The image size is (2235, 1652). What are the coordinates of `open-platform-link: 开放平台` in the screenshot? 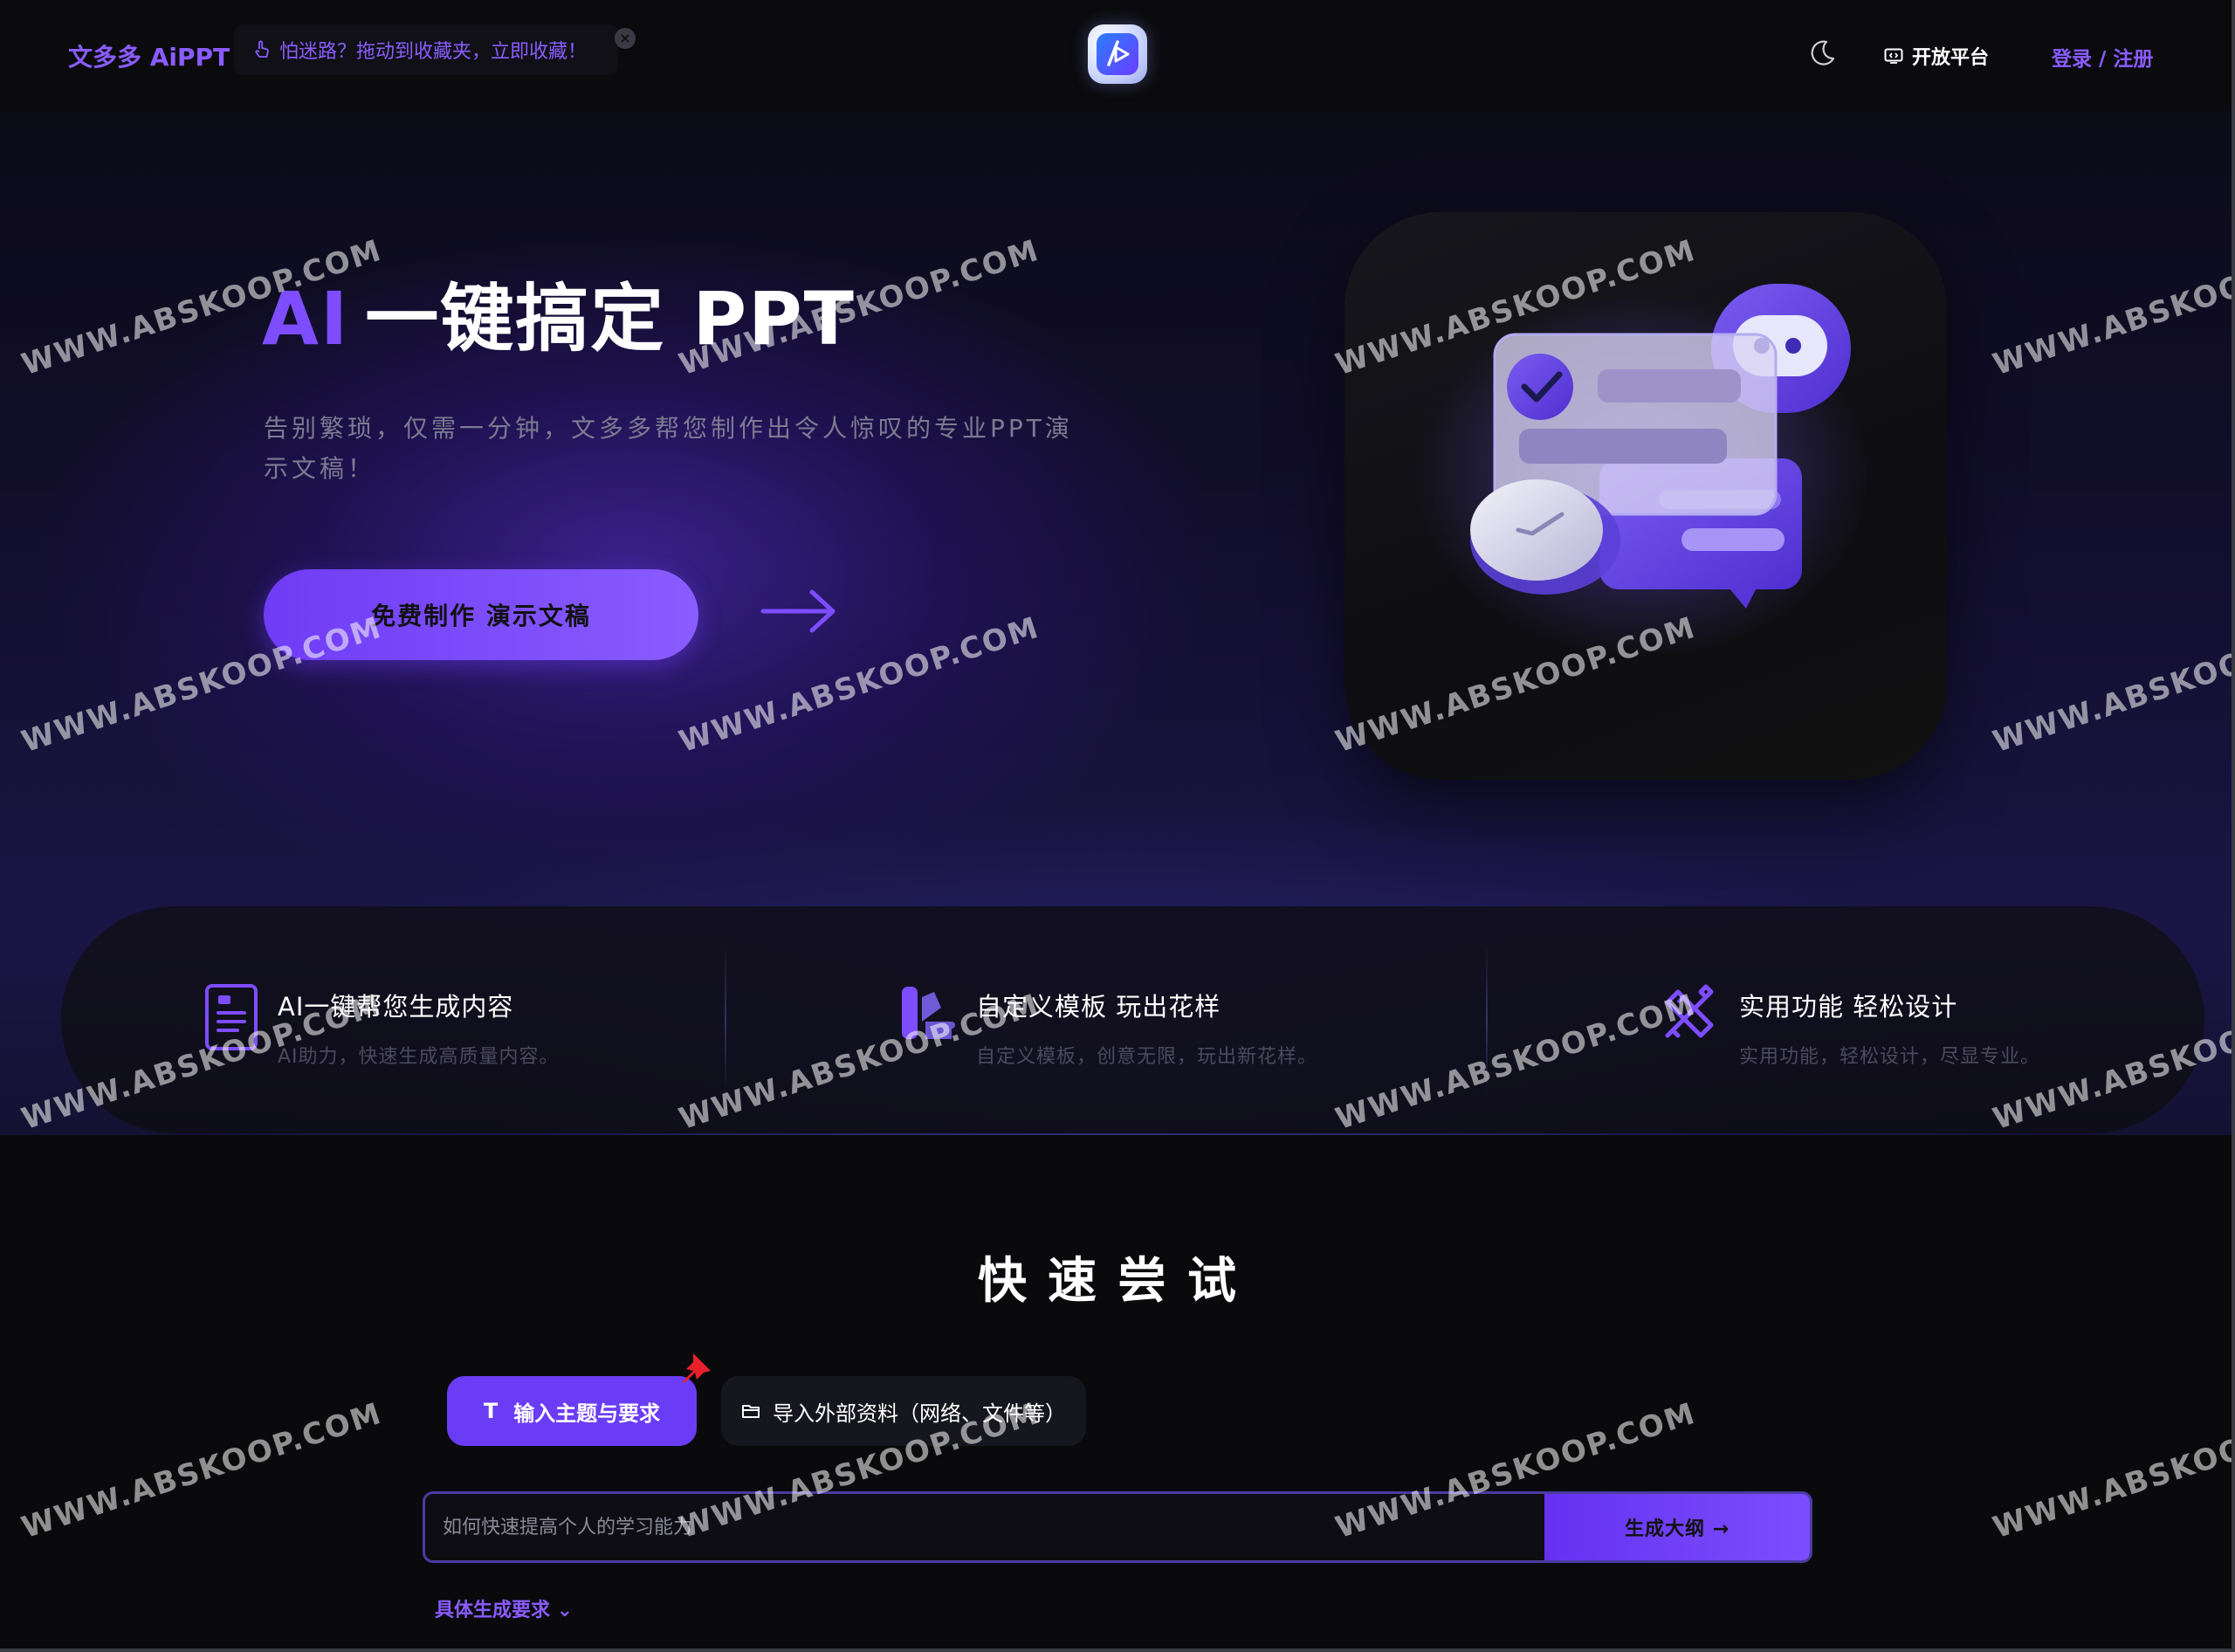 It's located at (1936, 56).